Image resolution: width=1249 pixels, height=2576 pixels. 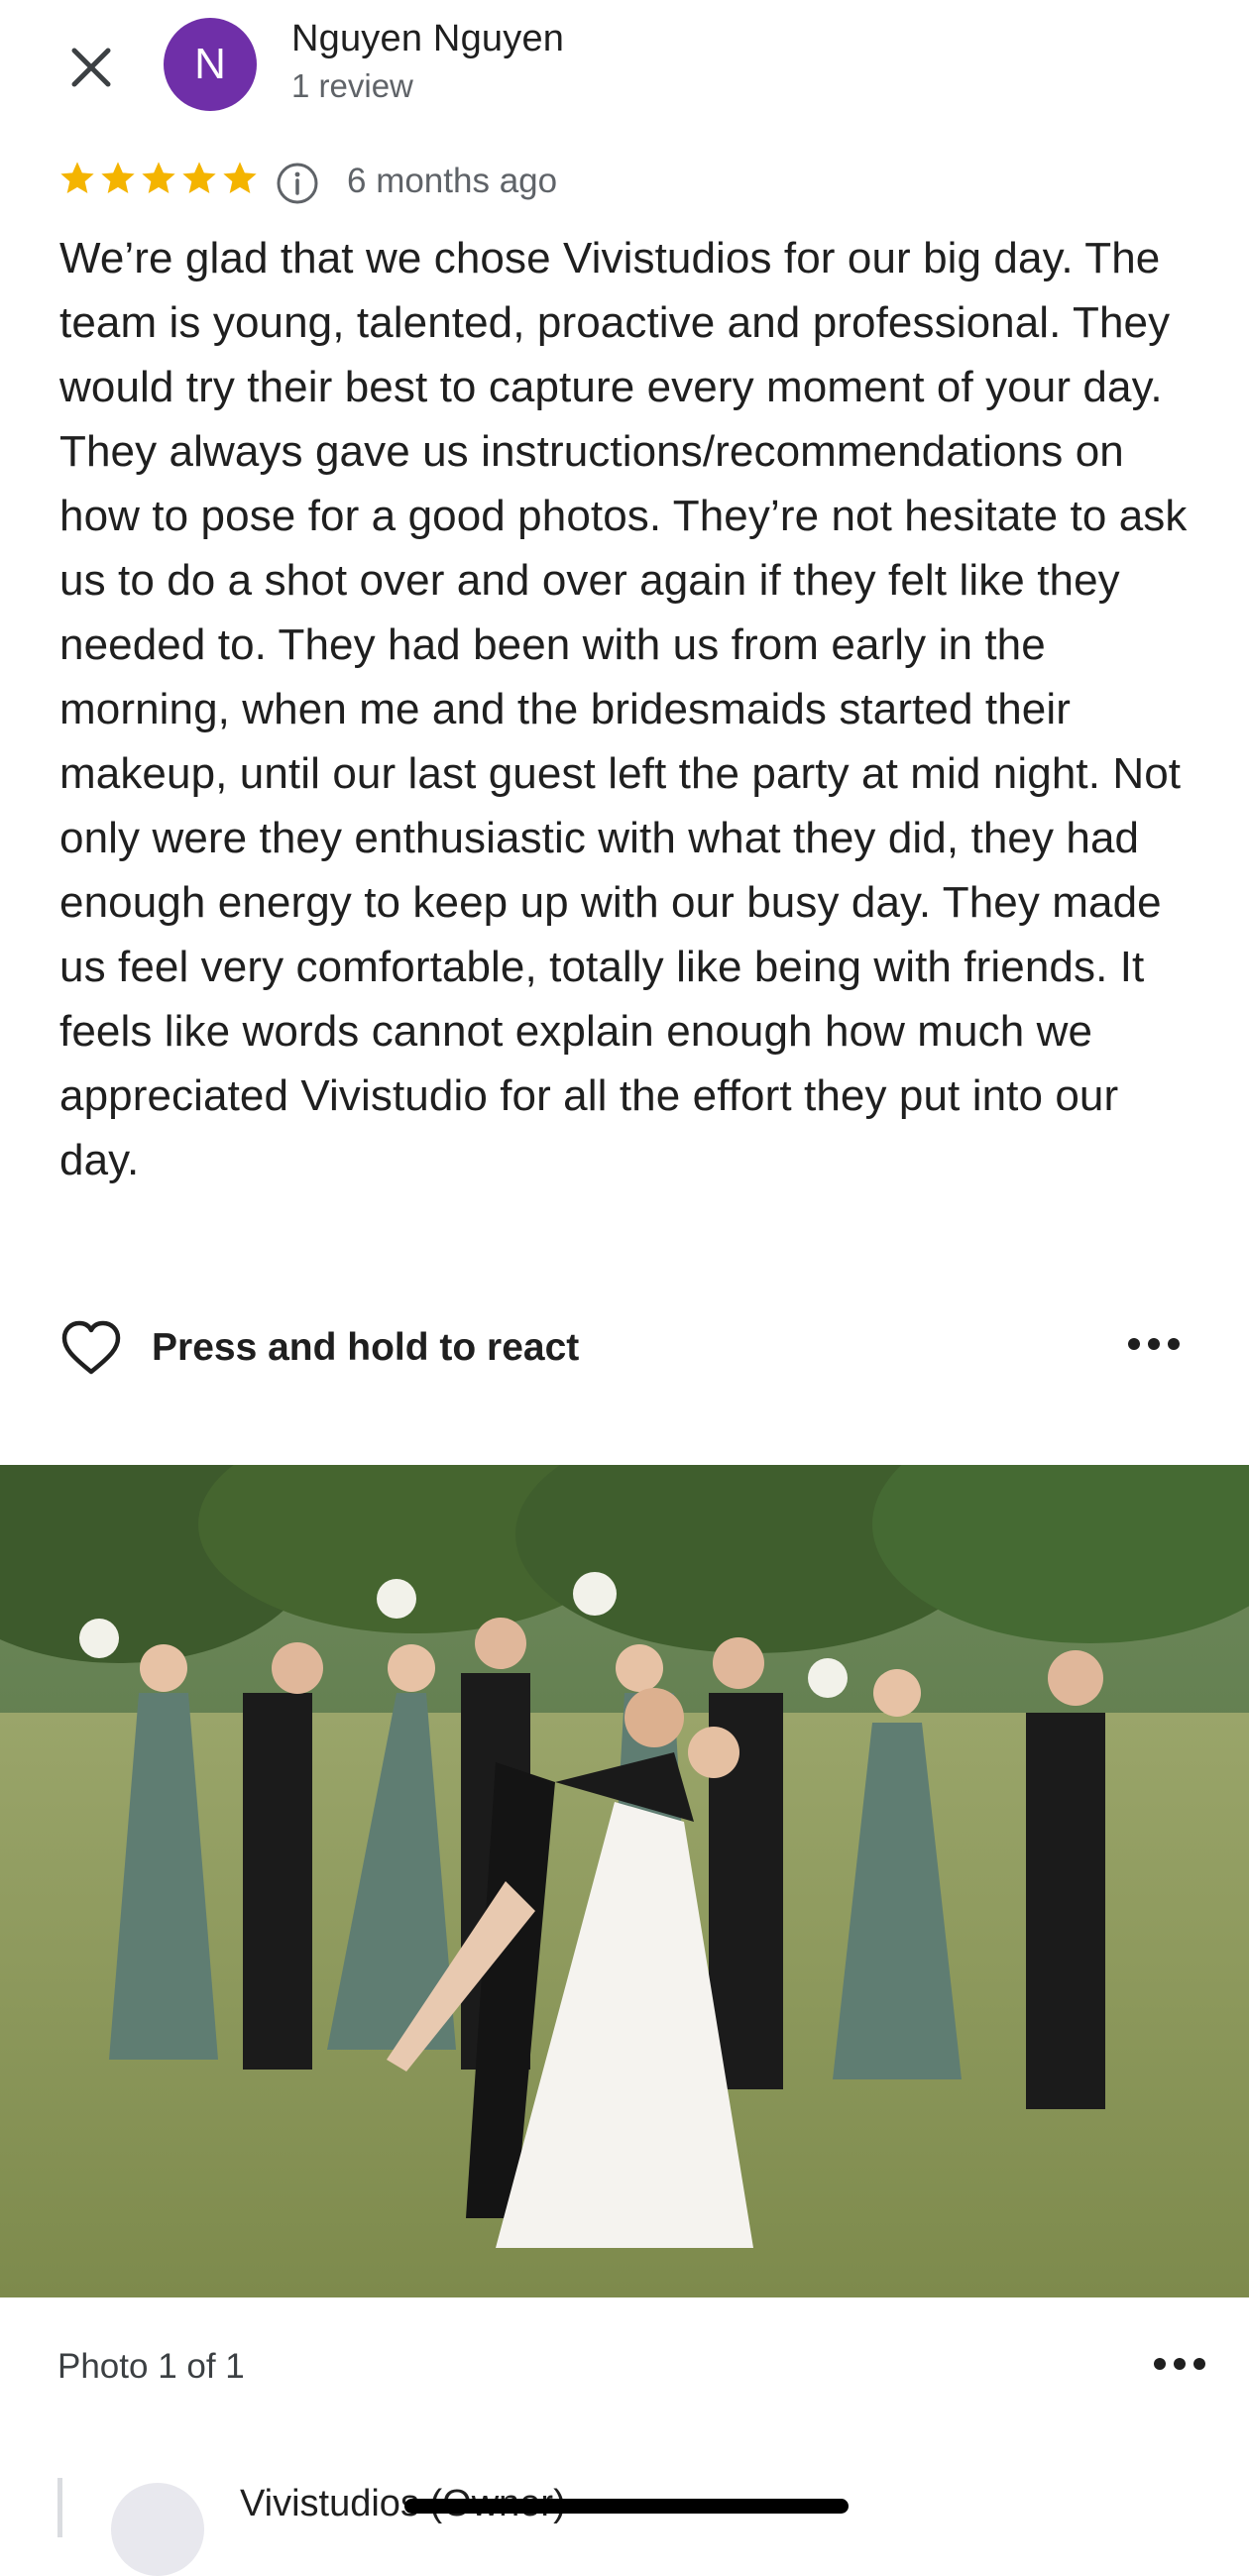 What do you see at coordinates (151, 2366) in the screenshot?
I see `photo-counter: Photo 1 of 1` at bounding box center [151, 2366].